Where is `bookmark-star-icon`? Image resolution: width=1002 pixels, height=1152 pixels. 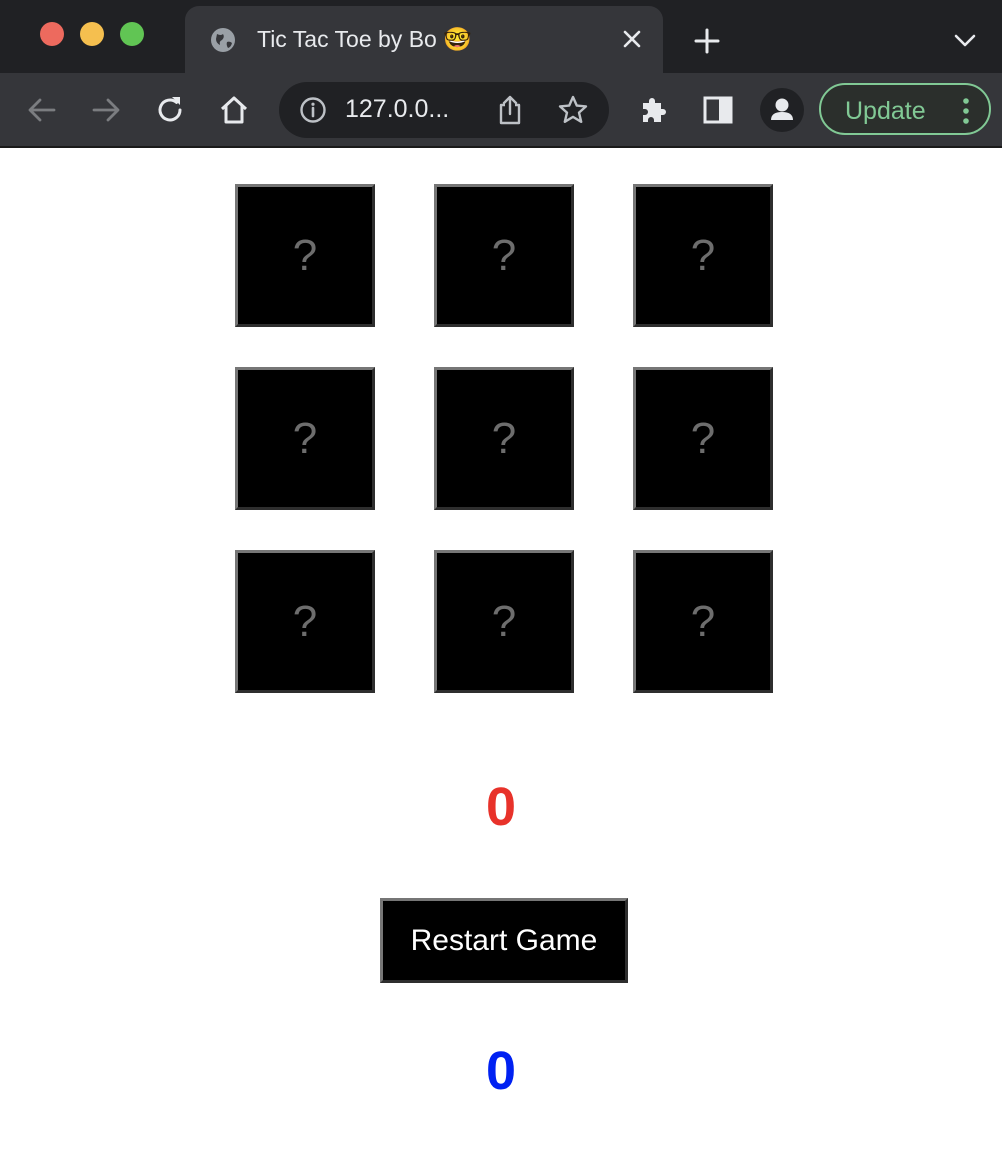 bookmark-star-icon is located at coordinates (573, 110).